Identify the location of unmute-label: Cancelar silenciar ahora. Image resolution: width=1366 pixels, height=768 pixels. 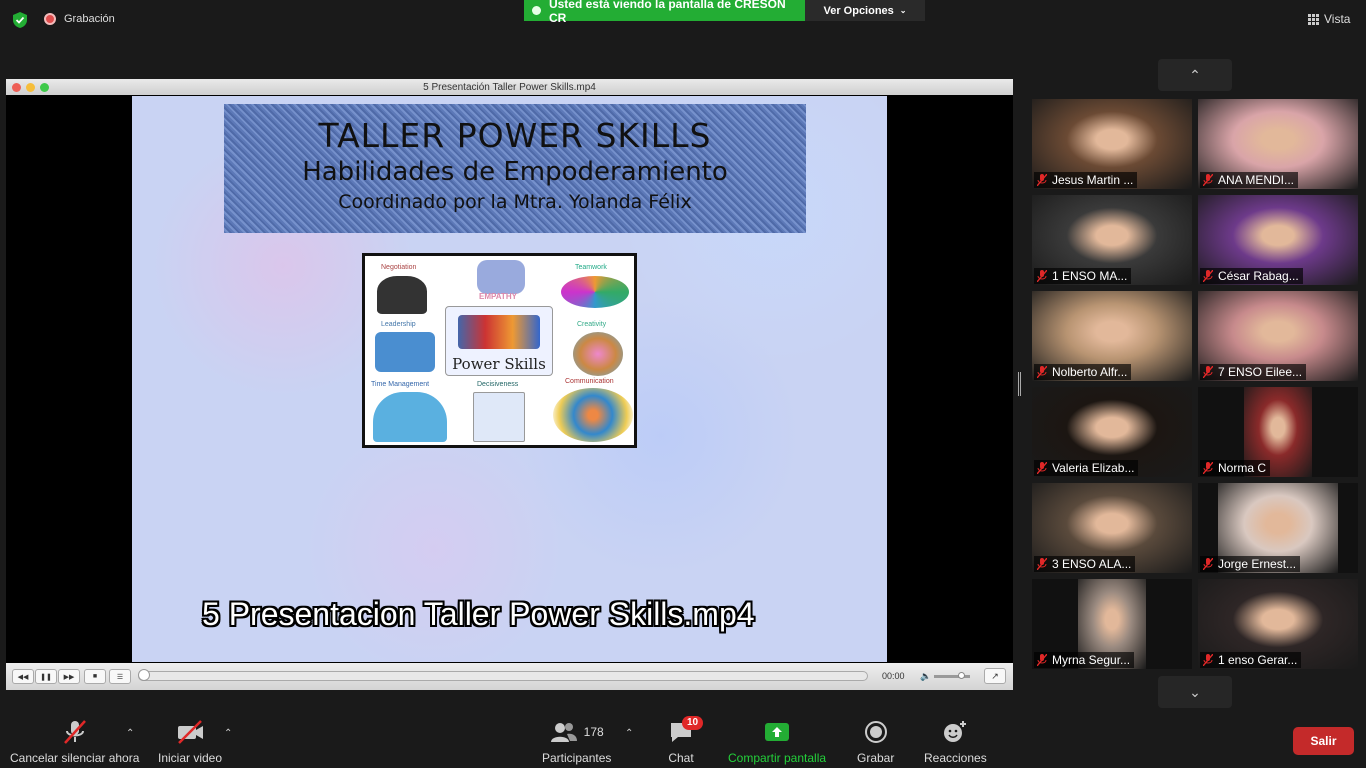
(75, 758).